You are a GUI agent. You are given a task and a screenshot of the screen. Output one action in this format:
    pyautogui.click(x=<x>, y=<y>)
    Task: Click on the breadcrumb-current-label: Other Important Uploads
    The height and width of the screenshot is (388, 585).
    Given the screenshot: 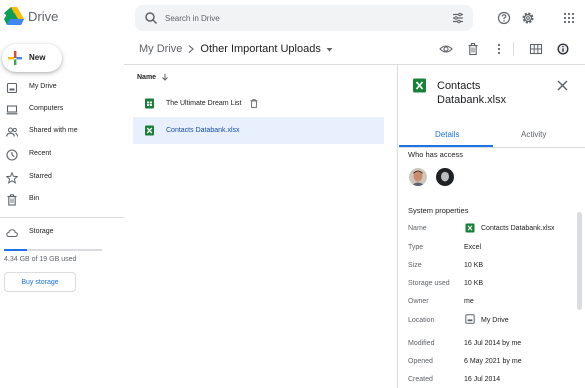 What is the action you would take?
    pyautogui.click(x=260, y=49)
    